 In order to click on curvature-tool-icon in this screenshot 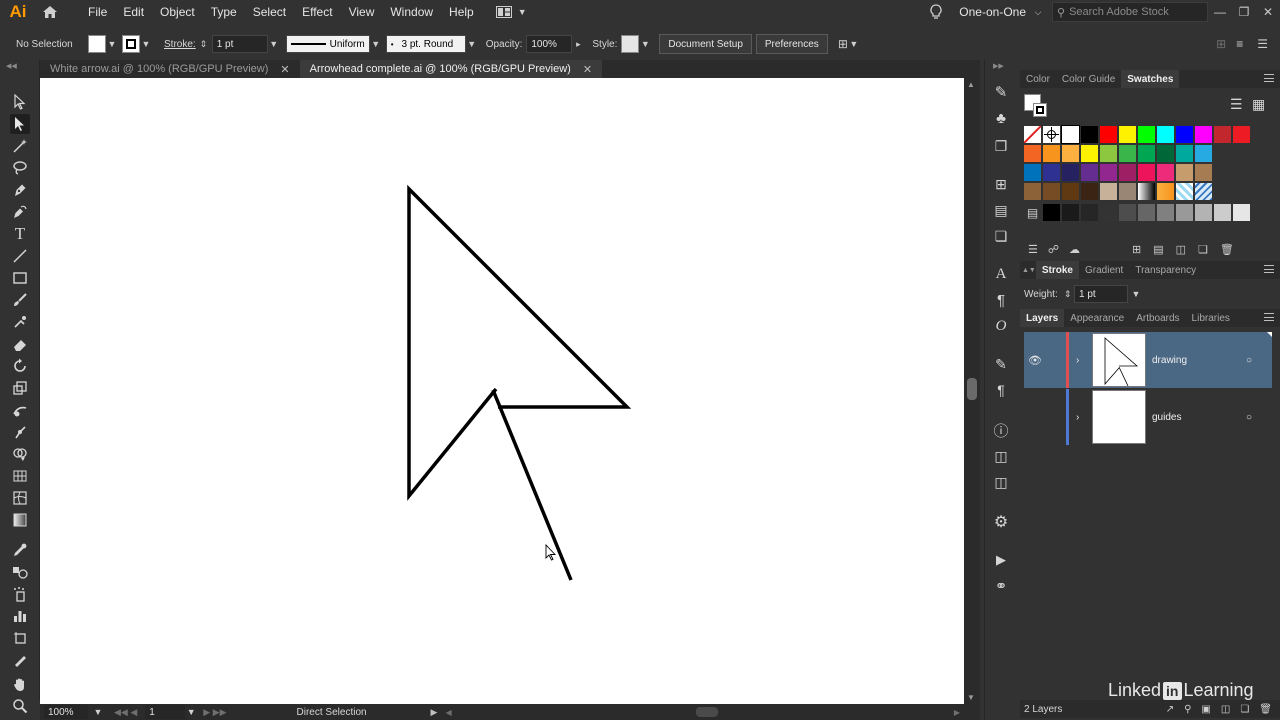, I will do `click(20, 212)`.